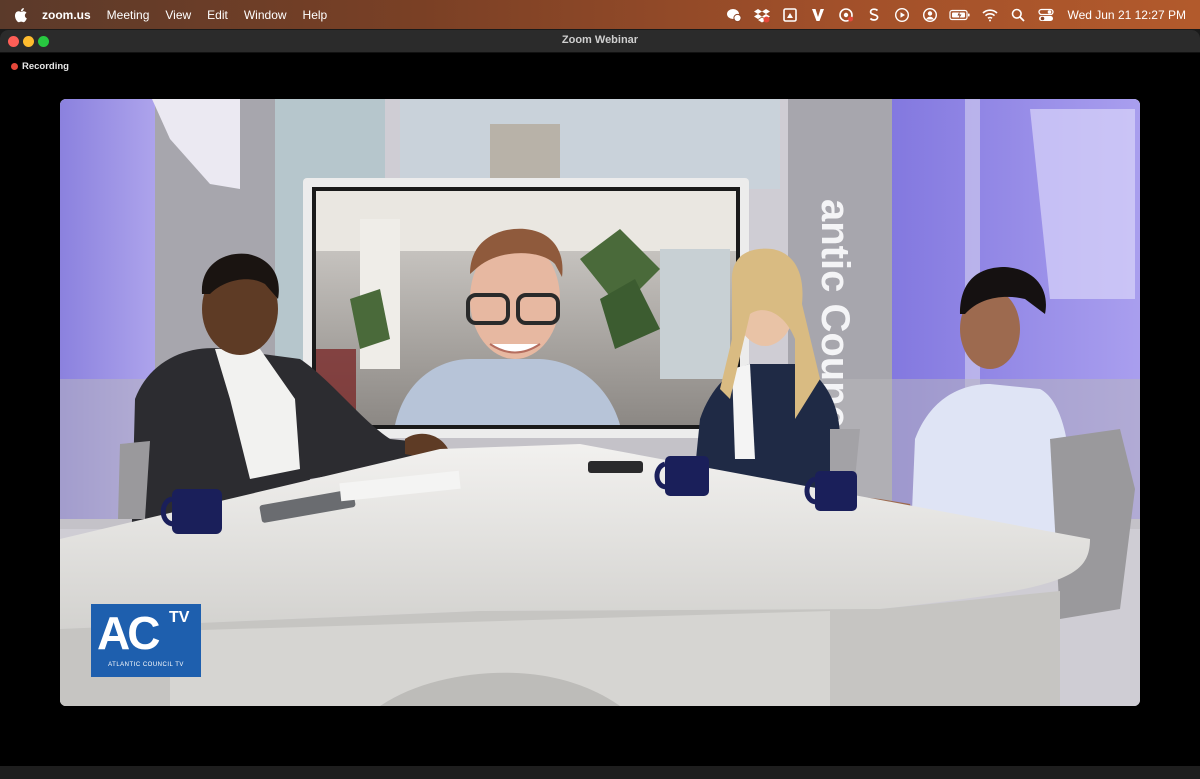 This screenshot has width=1200, height=779. Describe the element at coordinates (128, 633) in the screenshot. I see `logo-main-text: AC` at that location.